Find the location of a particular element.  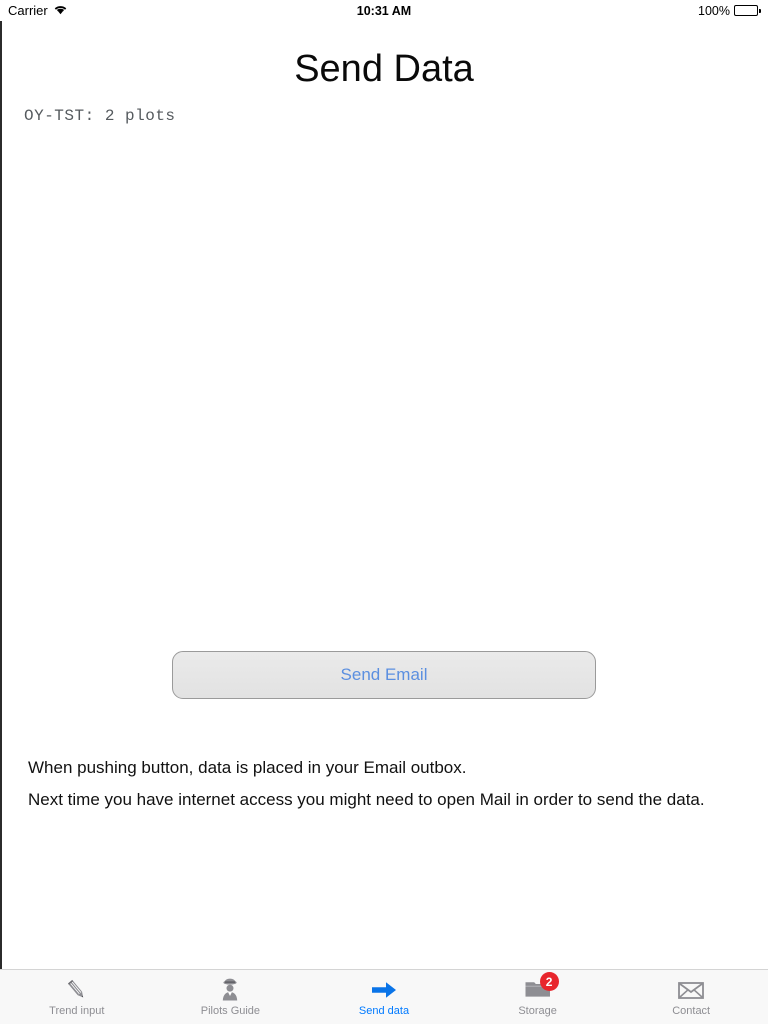

send-email-button-label: Send Email is located at coordinates (384, 674).